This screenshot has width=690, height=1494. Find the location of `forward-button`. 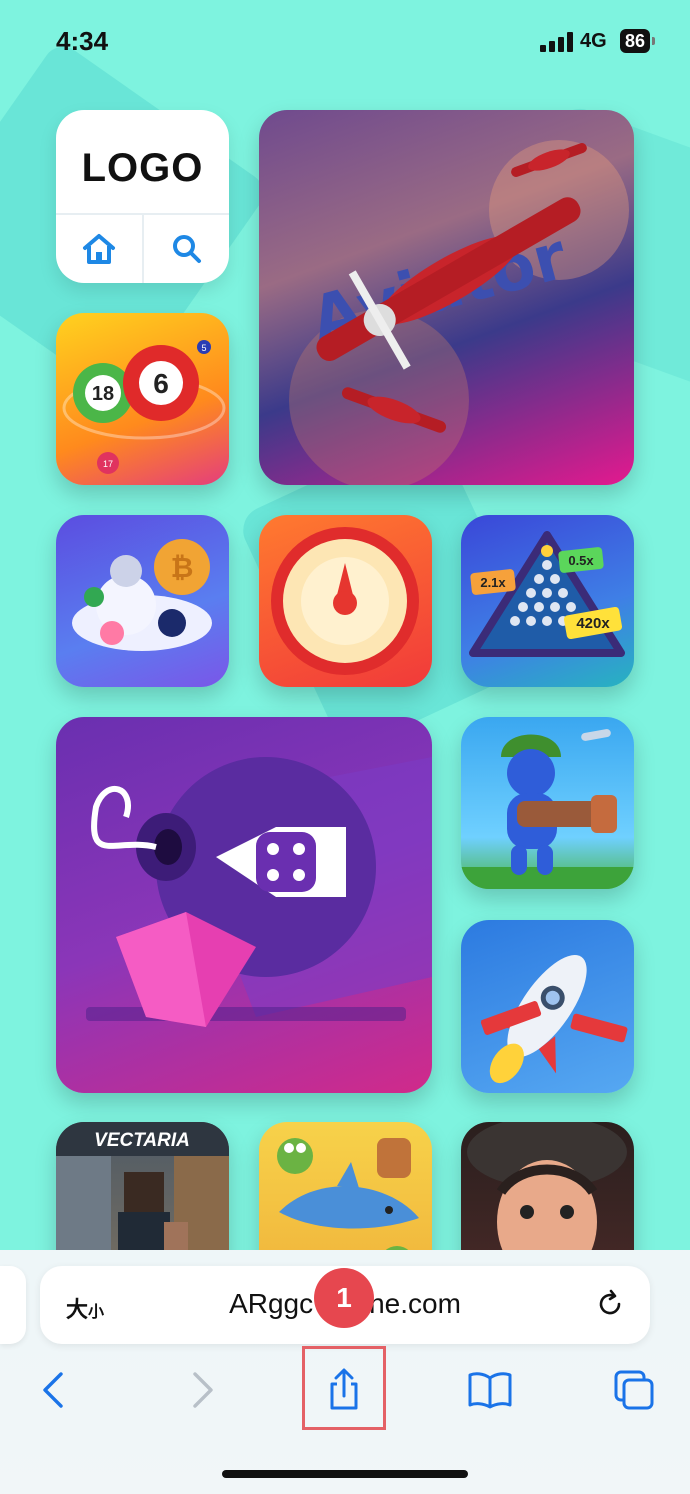

forward-button is located at coordinates (202, 1390).